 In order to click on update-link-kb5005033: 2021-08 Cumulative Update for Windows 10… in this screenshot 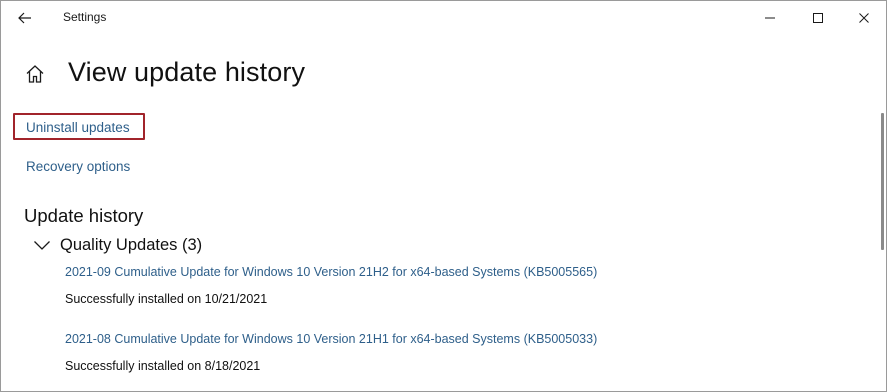, I will do `click(331, 339)`.